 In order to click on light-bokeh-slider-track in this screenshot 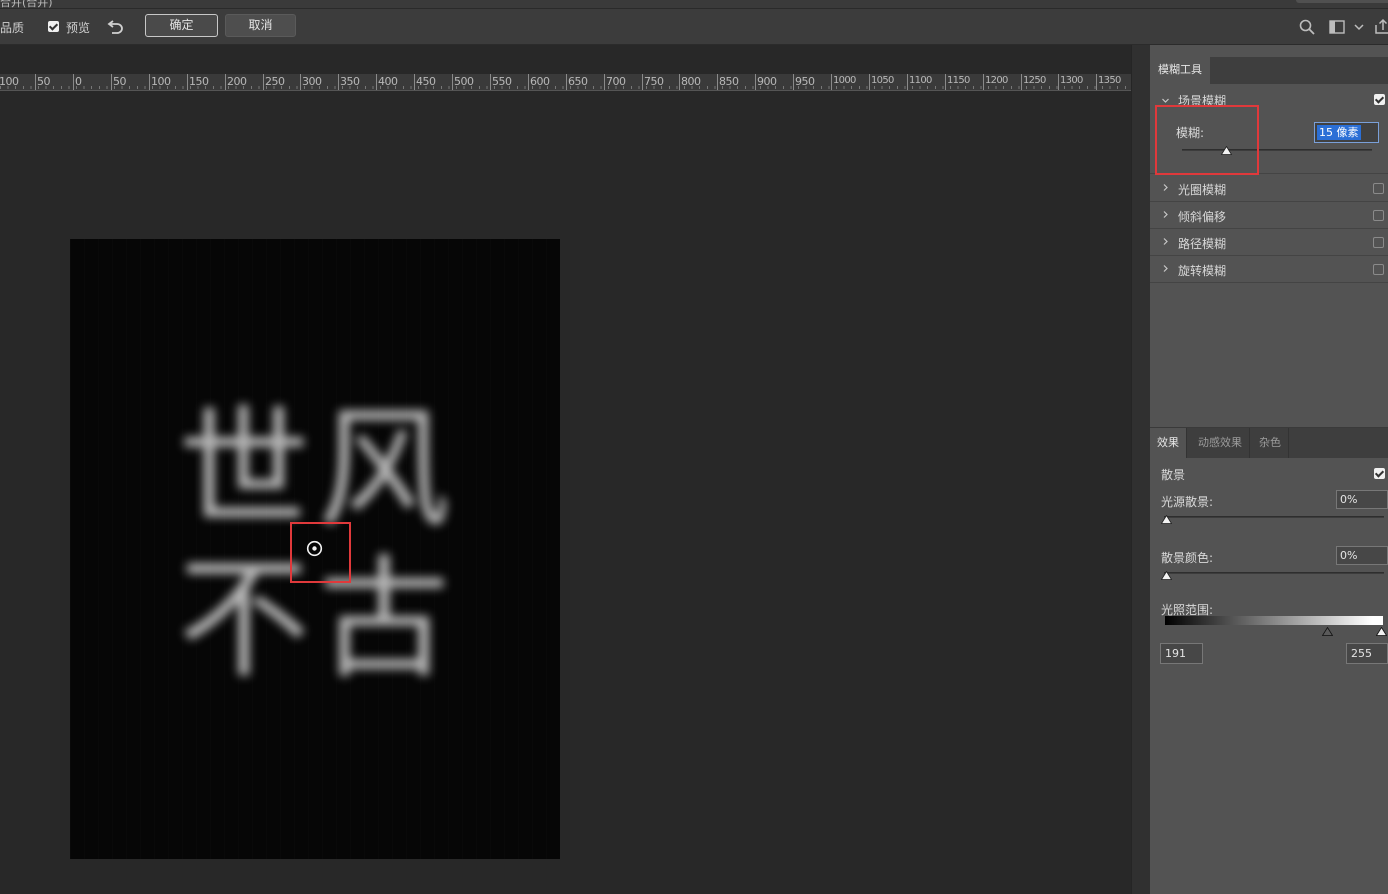, I will do `click(1274, 517)`.